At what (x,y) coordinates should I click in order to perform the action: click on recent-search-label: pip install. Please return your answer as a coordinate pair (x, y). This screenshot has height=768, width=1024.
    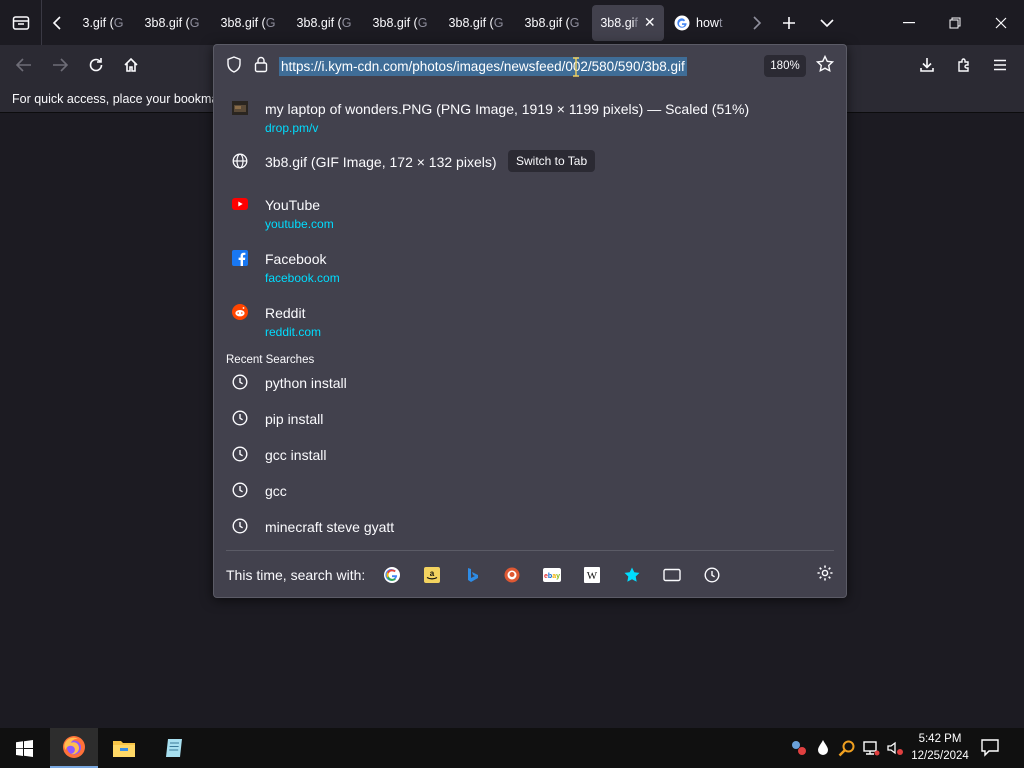
    Looking at the image, I should click on (294, 419).